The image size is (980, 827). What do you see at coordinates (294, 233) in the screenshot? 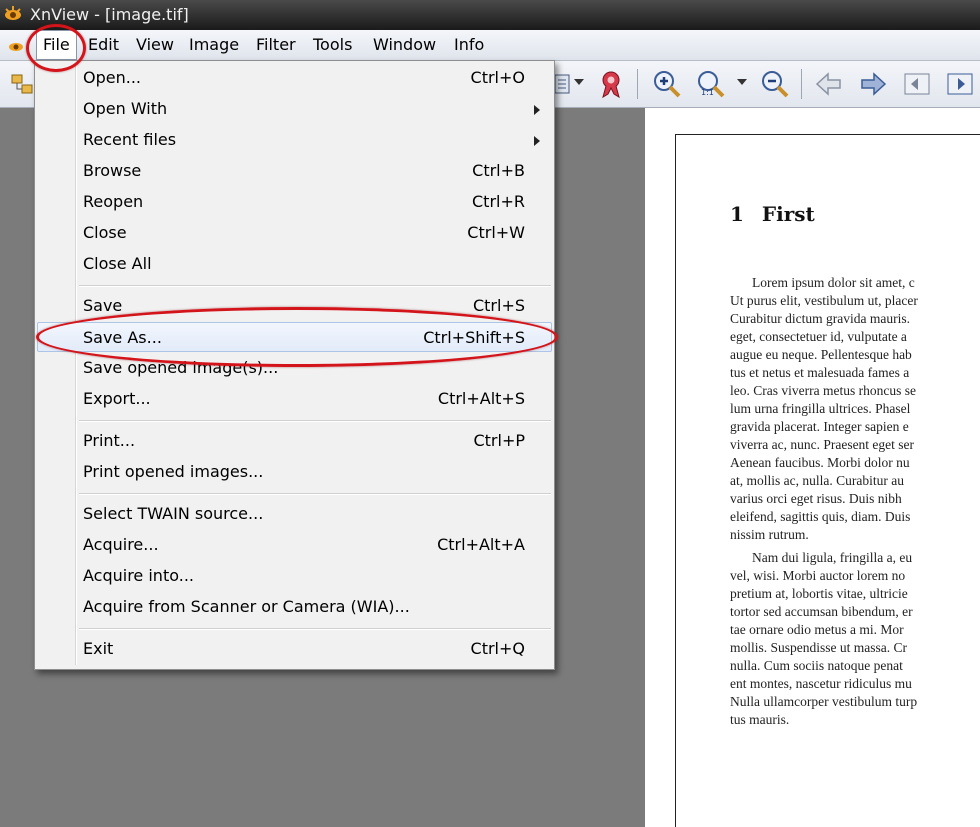
I see `menu-item-close: Close Ctrl+W` at bounding box center [294, 233].